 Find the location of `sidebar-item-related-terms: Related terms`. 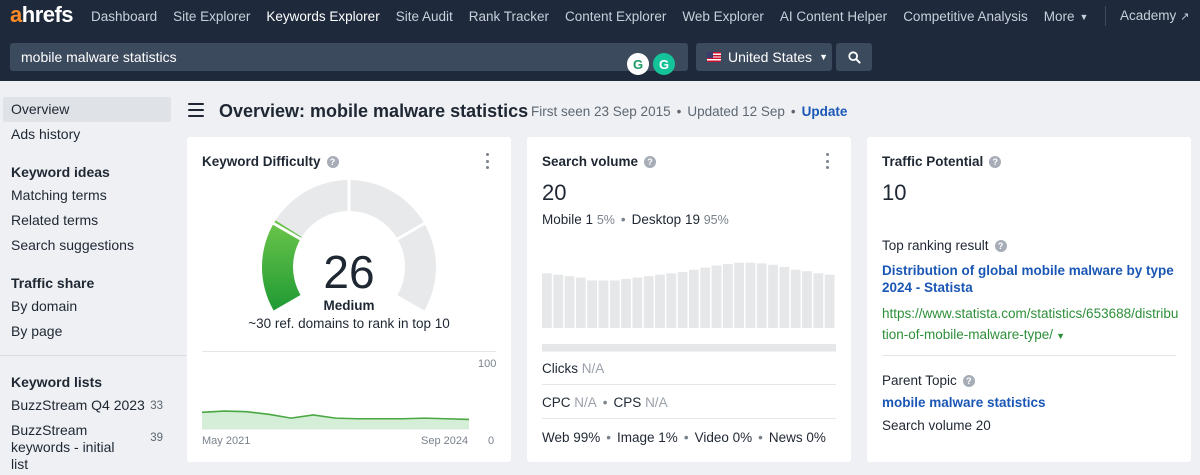

sidebar-item-related-terms: Related terms is located at coordinates (87, 220).